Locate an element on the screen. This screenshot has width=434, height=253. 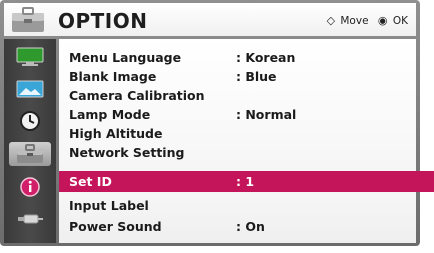
menu-item-label: Set ID is located at coordinates (90, 181).